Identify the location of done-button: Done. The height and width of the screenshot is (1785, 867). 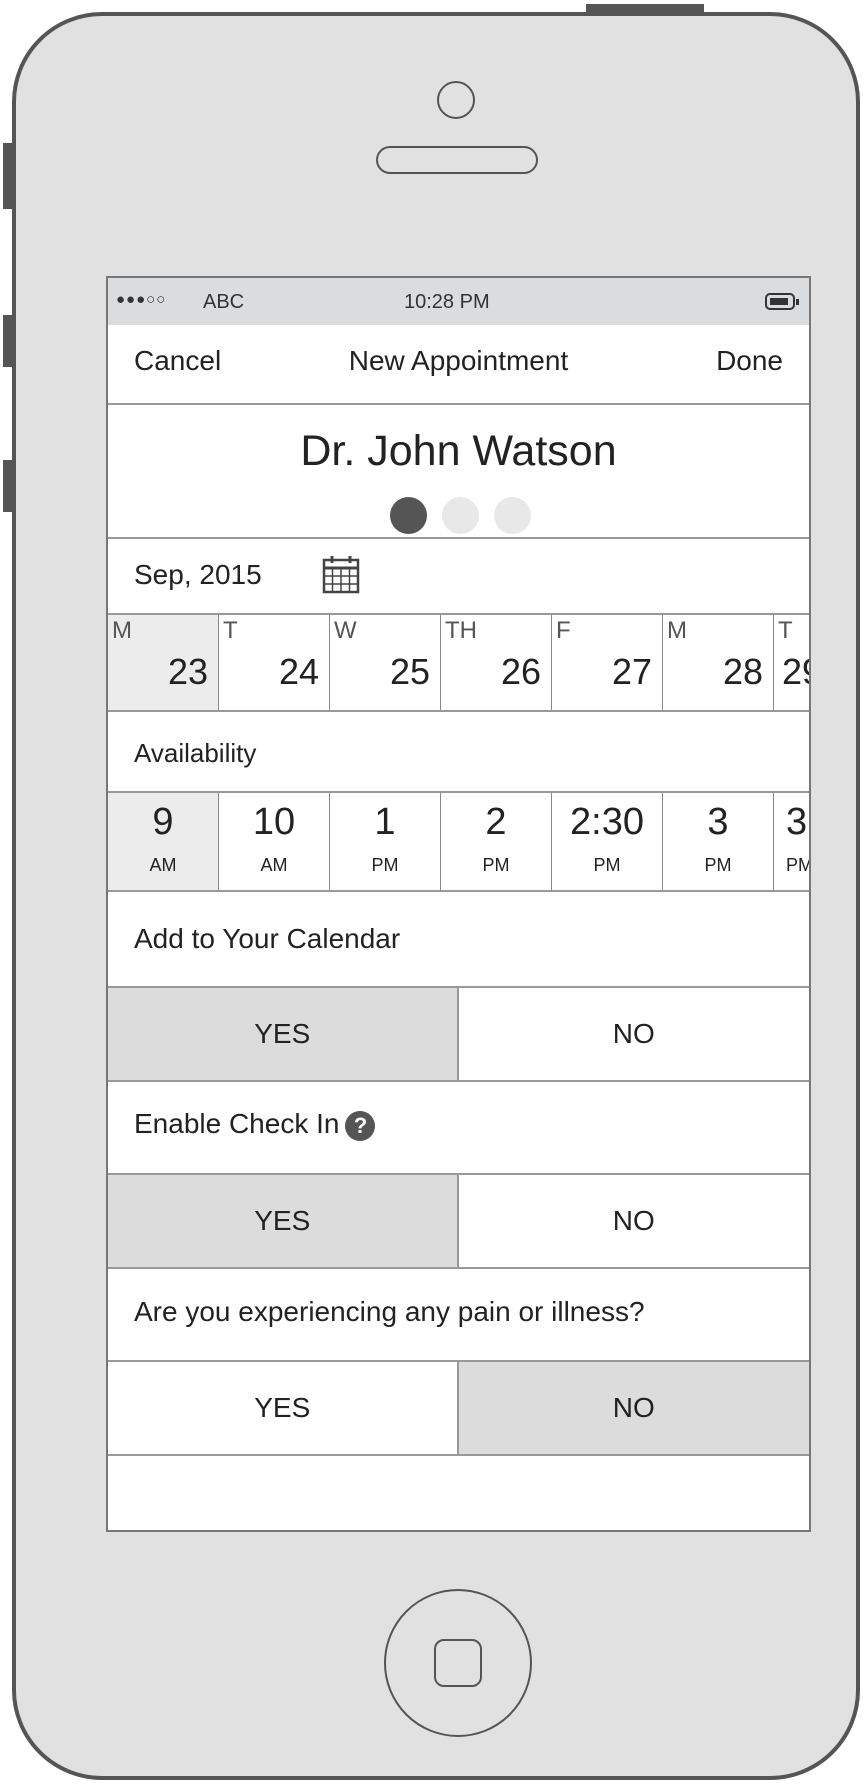
(749, 361).